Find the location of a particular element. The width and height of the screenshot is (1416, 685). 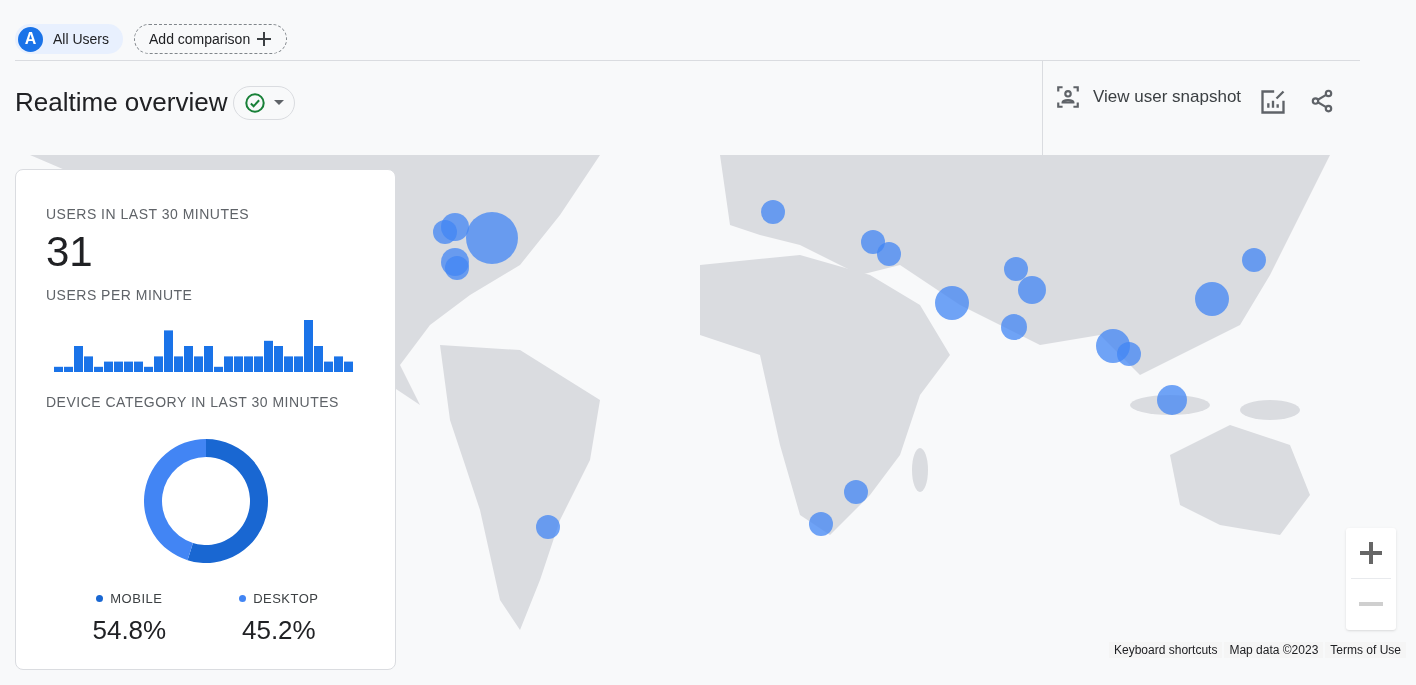

page-title: Realtime overview is located at coordinates (121, 102).